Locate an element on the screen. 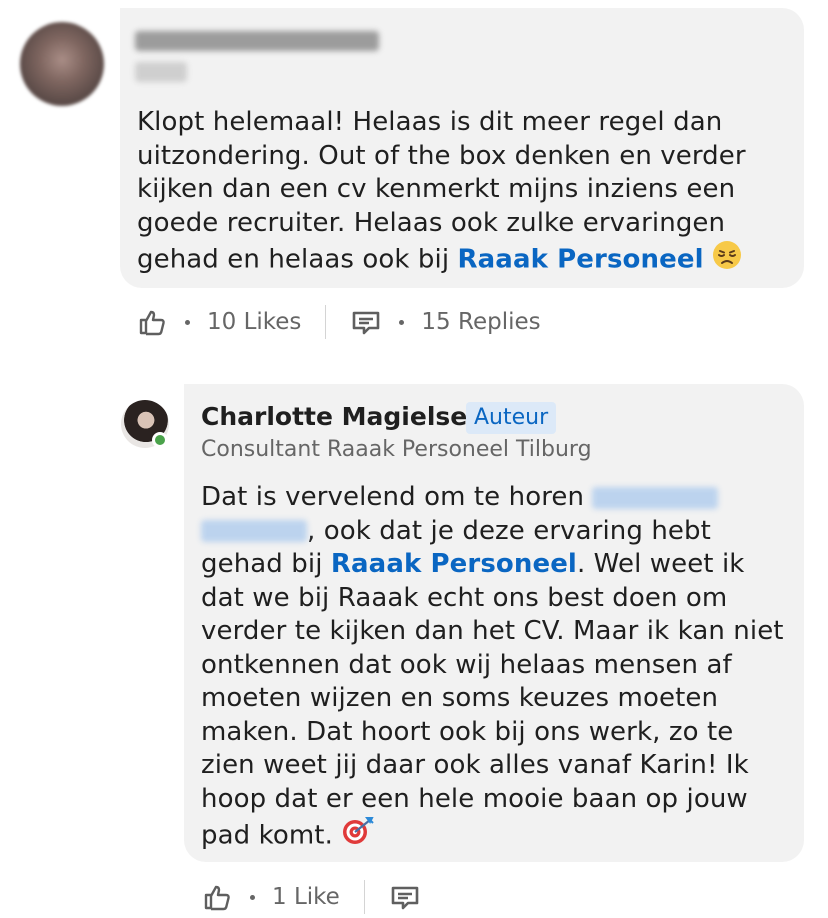  redacted-timestamp is located at coordinates (161, 72).